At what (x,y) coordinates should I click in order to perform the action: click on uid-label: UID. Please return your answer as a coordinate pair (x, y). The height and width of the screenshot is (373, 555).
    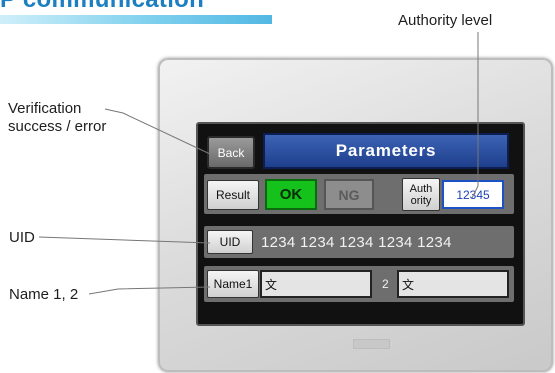
    Looking at the image, I should click on (230, 242).